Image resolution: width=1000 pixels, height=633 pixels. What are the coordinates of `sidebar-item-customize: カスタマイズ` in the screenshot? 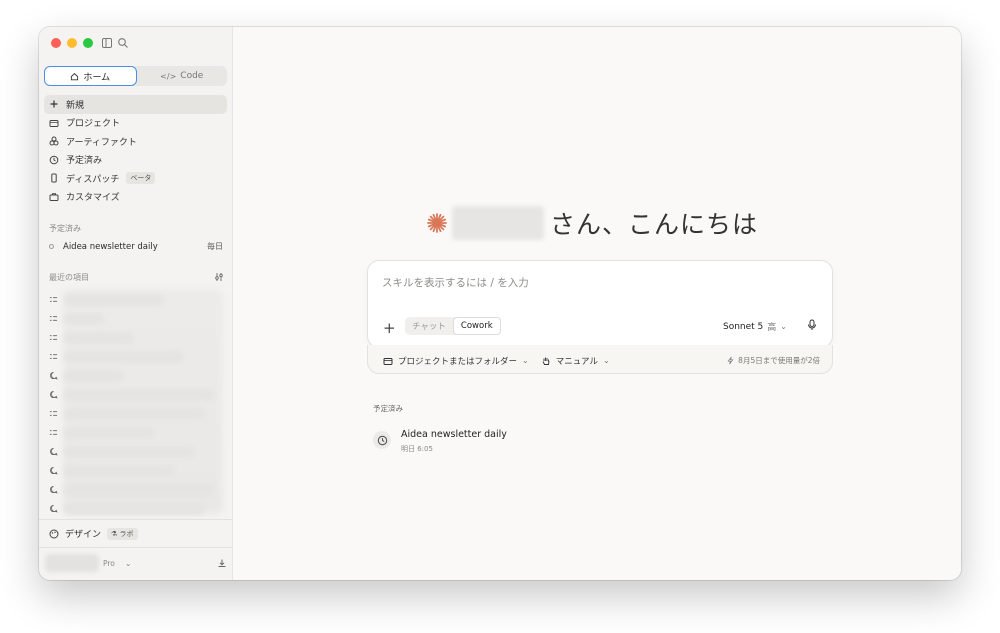 It's located at (135, 197).